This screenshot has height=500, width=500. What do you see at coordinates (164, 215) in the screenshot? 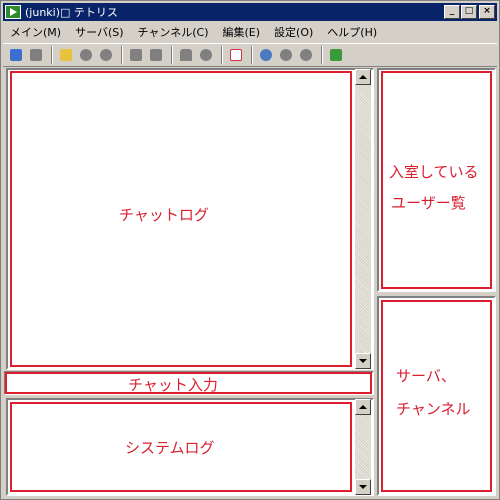
I see `chat-log-label: チャットログ` at bounding box center [164, 215].